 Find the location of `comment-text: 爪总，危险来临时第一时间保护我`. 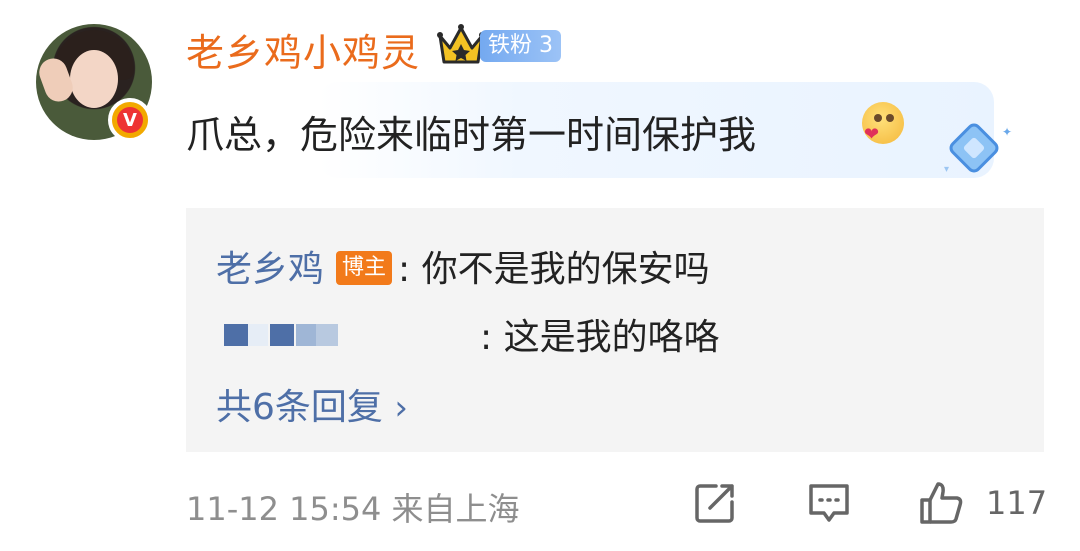

comment-text: 爪总，危险来临时第一时间保护我 is located at coordinates (471, 135).